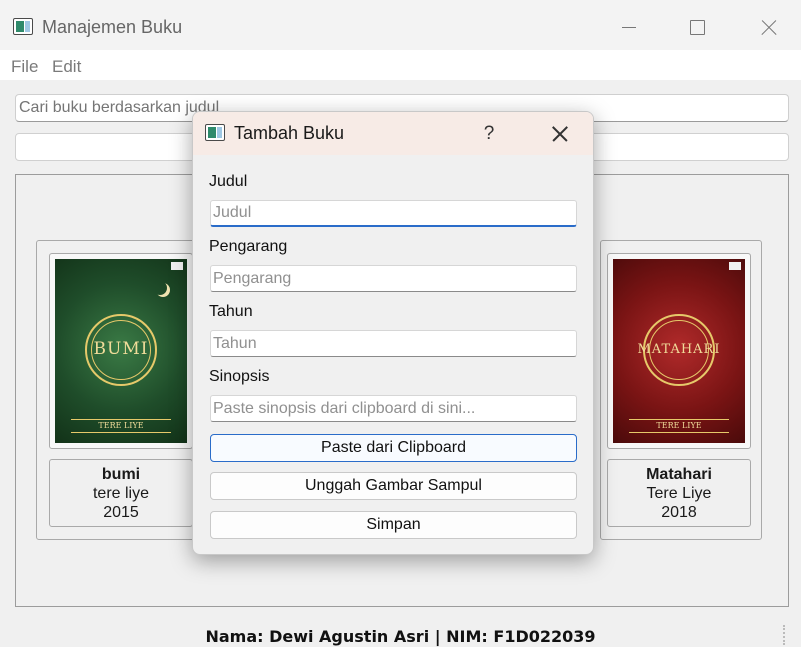  Describe the element at coordinates (393, 343) in the screenshot. I see `tahun-input` at that location.